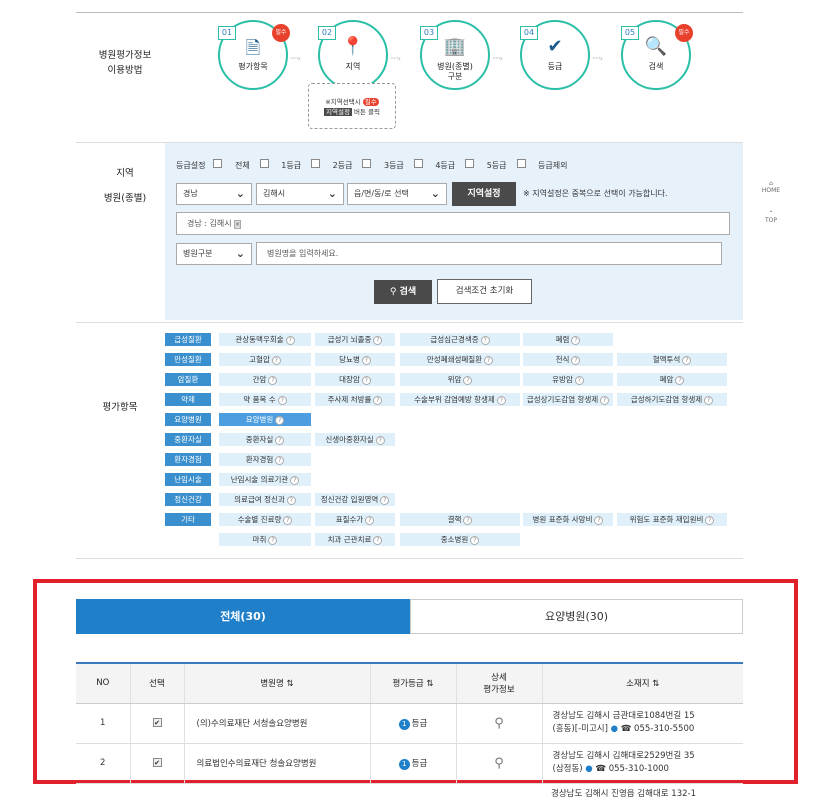 The height and width of the screenshot is (799, 831). Describe the element at coordinates (568, 359) in the screenshot. I see `eval-item: 천식?` at that location.